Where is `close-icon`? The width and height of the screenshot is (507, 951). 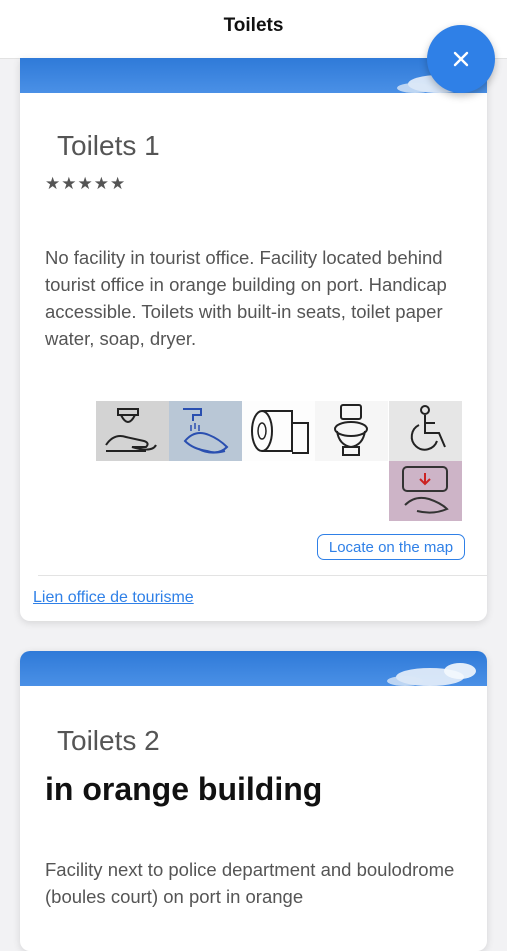
close-icon is located at coordinates (461, 59).